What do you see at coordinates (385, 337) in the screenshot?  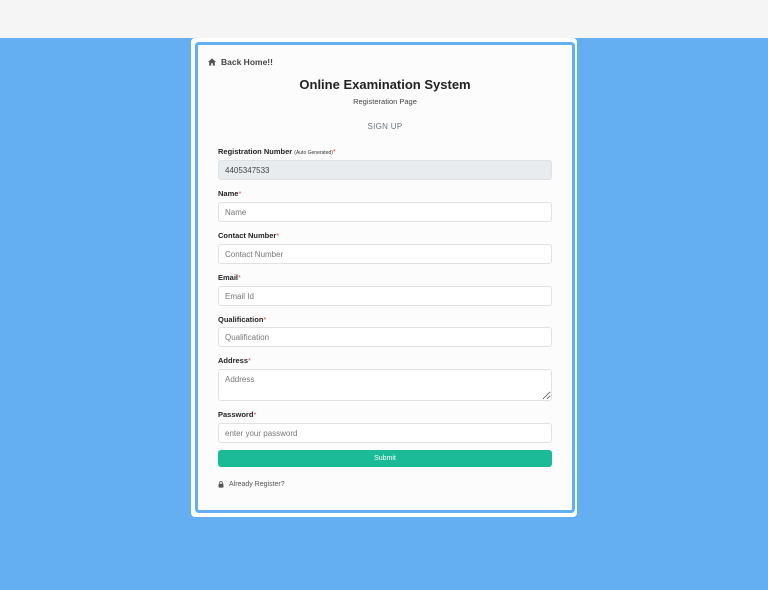 I see `qualification-input` at bounding box center [385, 337].